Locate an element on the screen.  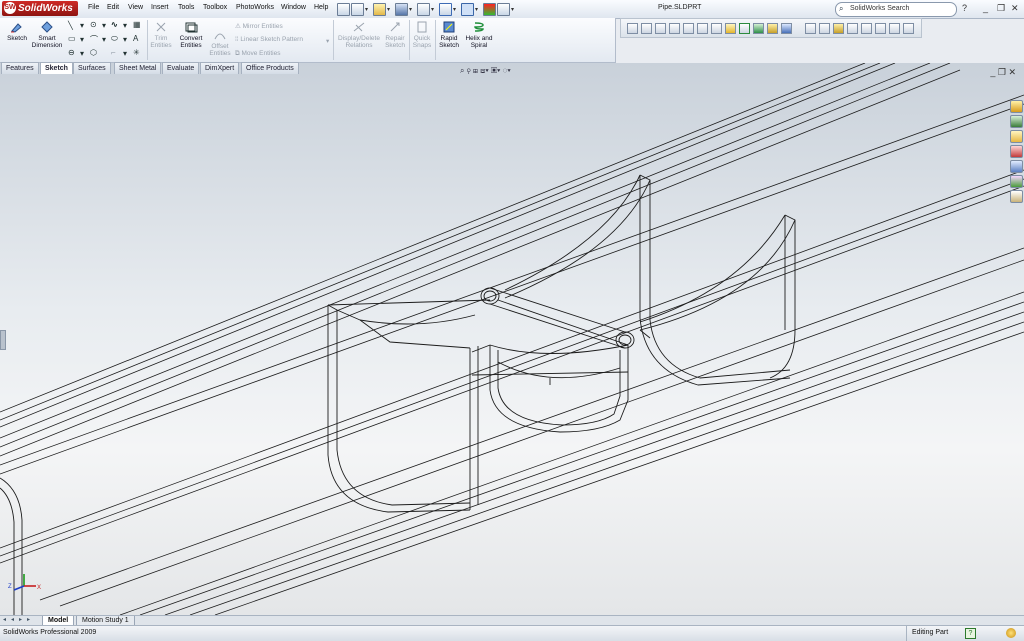
next-tab-icon: ▸ is located at coordinates (22, 620).